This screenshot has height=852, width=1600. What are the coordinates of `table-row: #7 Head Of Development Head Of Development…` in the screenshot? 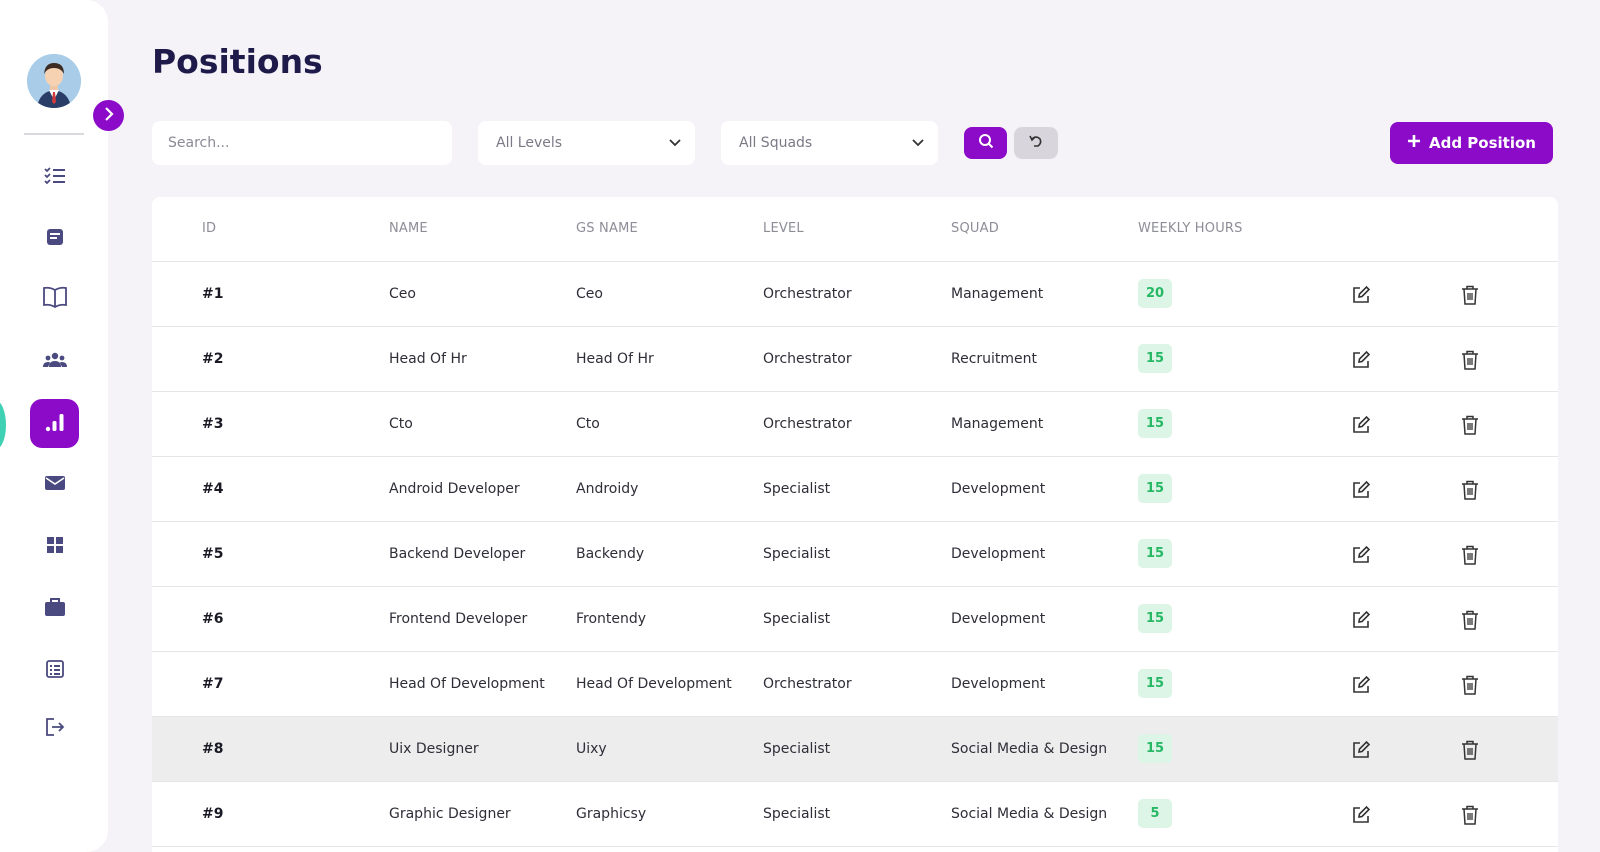 It's located at (855, 684).